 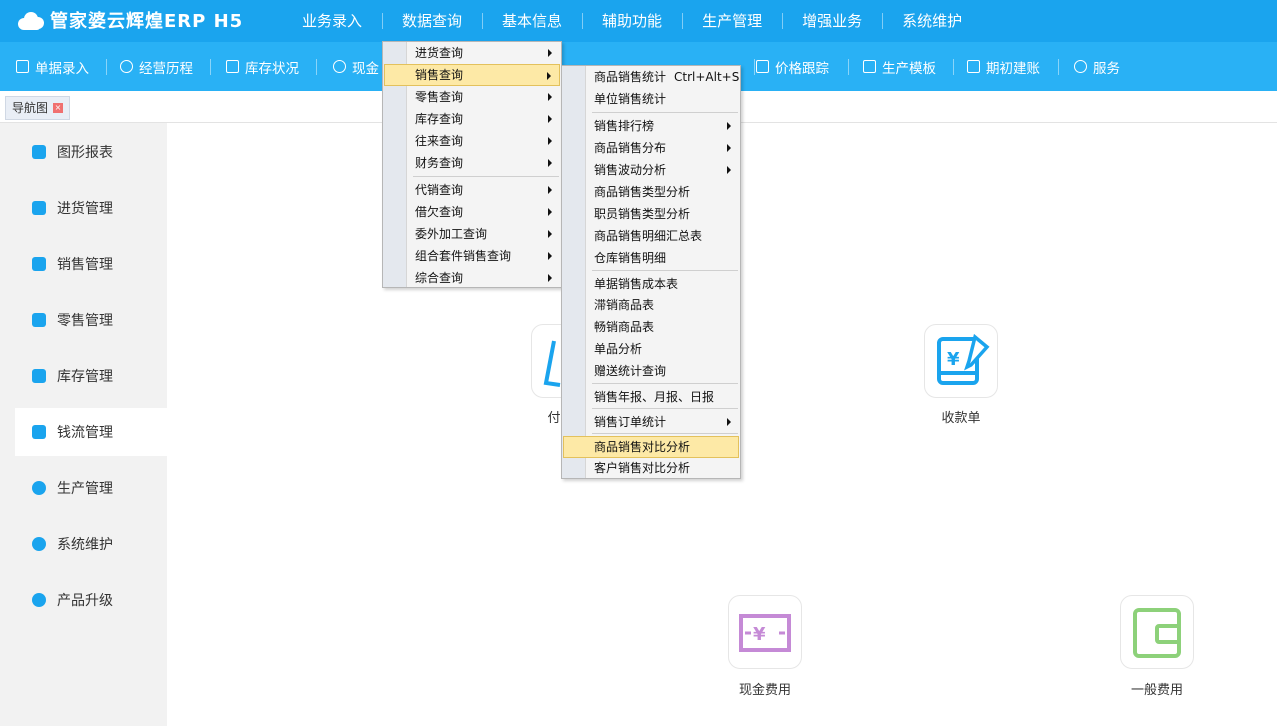 I want to click on sidebar-item-upgrade: 产品升级, so click(x=91, y=600).